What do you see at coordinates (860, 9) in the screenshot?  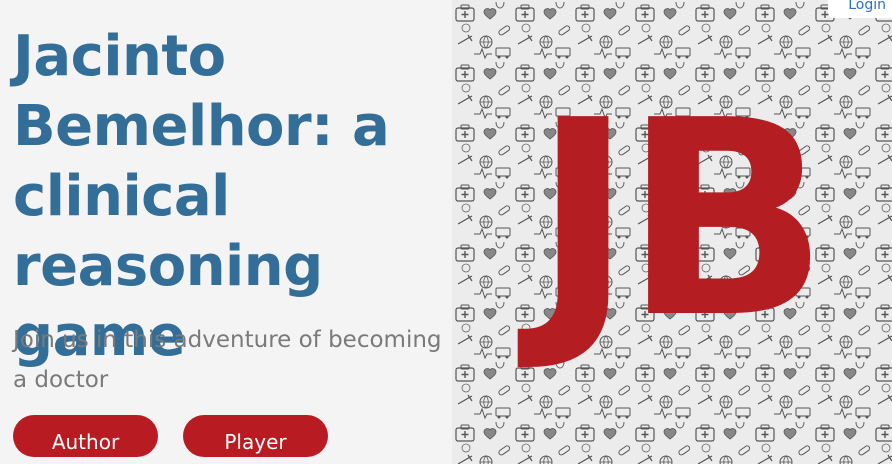 I see `login-link: Login` at bounding box center [860, 9].